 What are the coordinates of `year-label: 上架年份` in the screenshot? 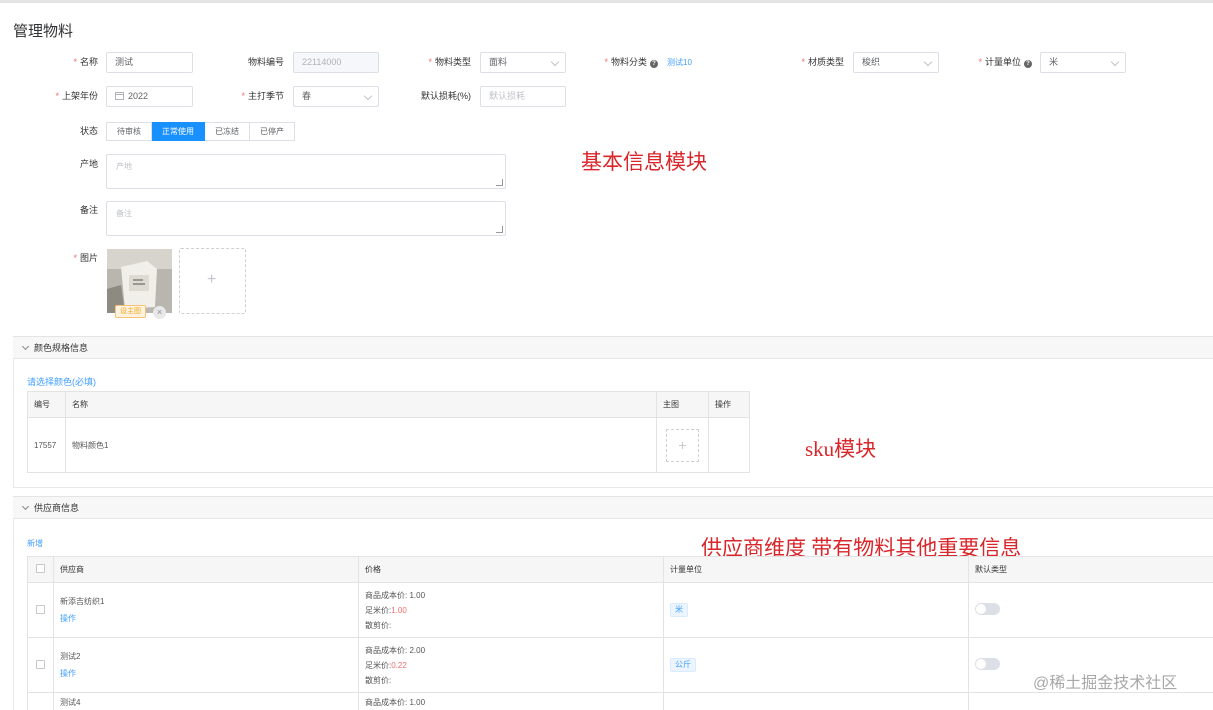 It's located at (69, 96).